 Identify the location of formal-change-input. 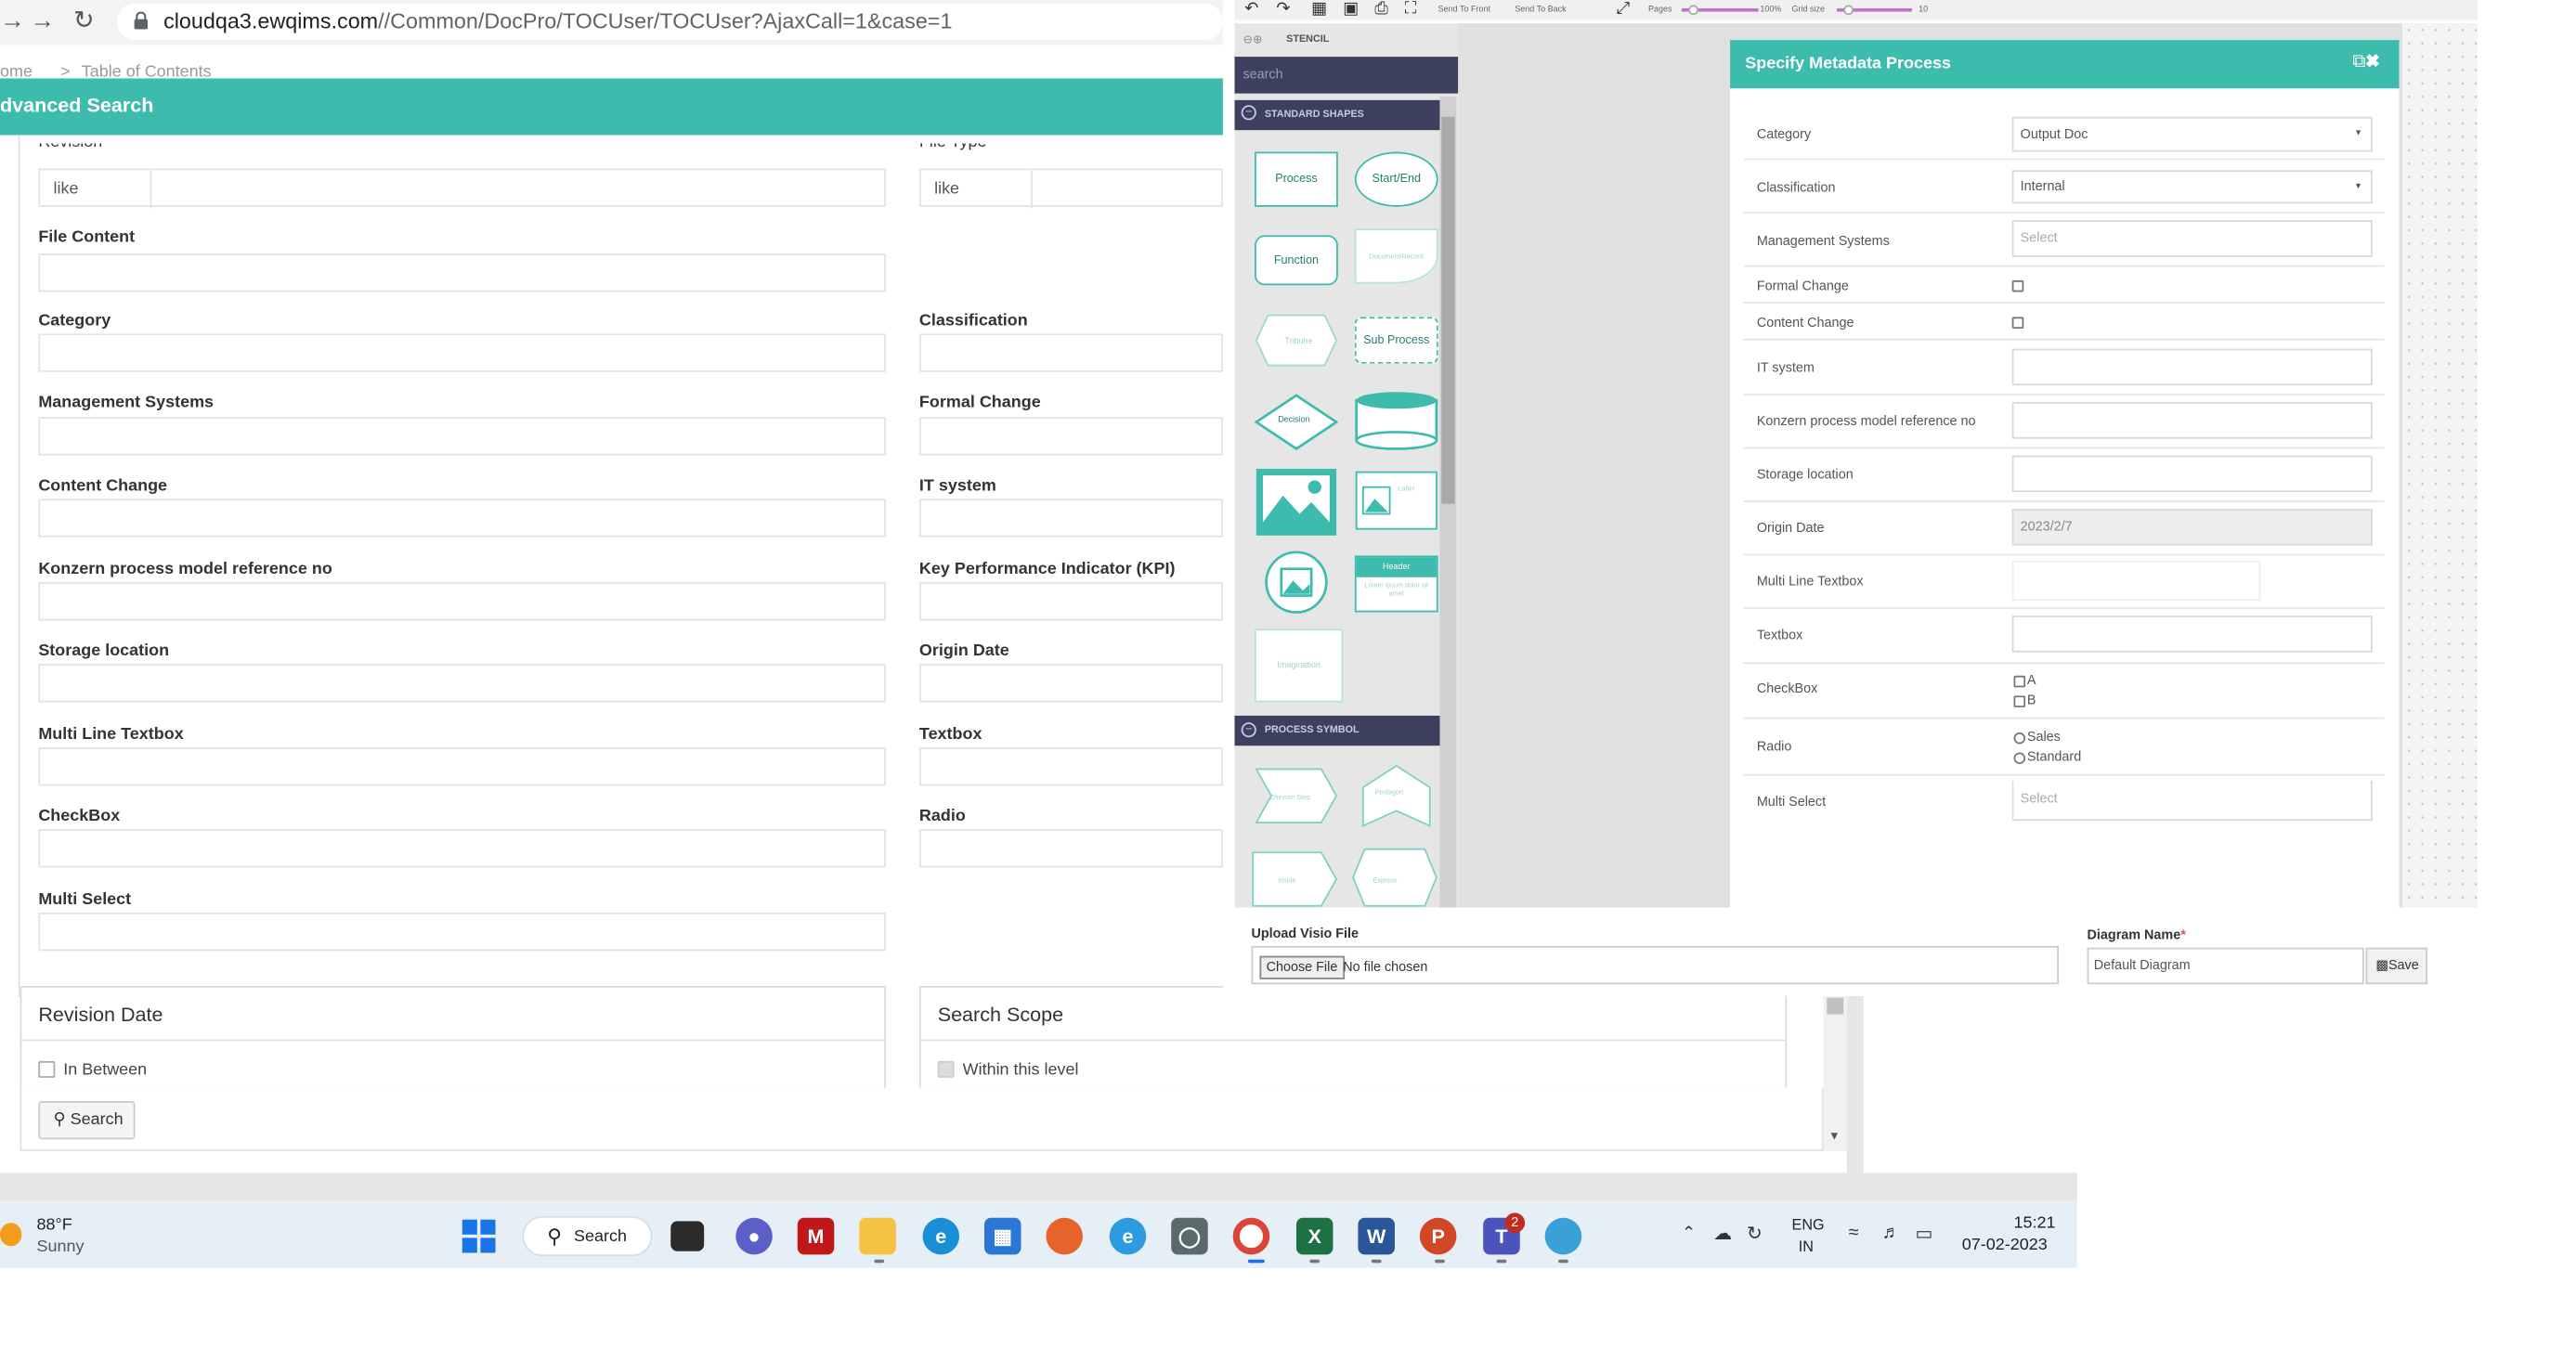
(1070, 437).